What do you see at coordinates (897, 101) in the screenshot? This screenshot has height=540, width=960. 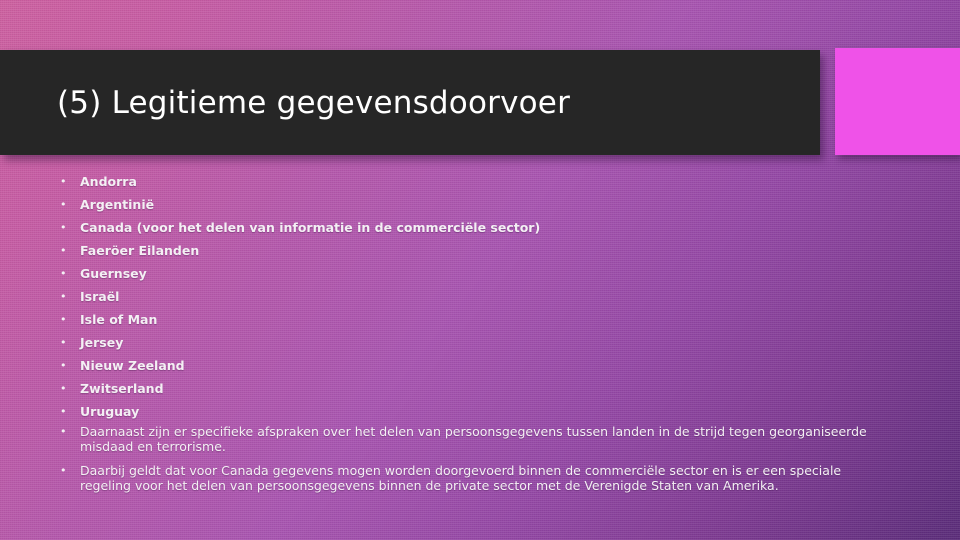 I see `accent-block` at bounding box center [897, 101].